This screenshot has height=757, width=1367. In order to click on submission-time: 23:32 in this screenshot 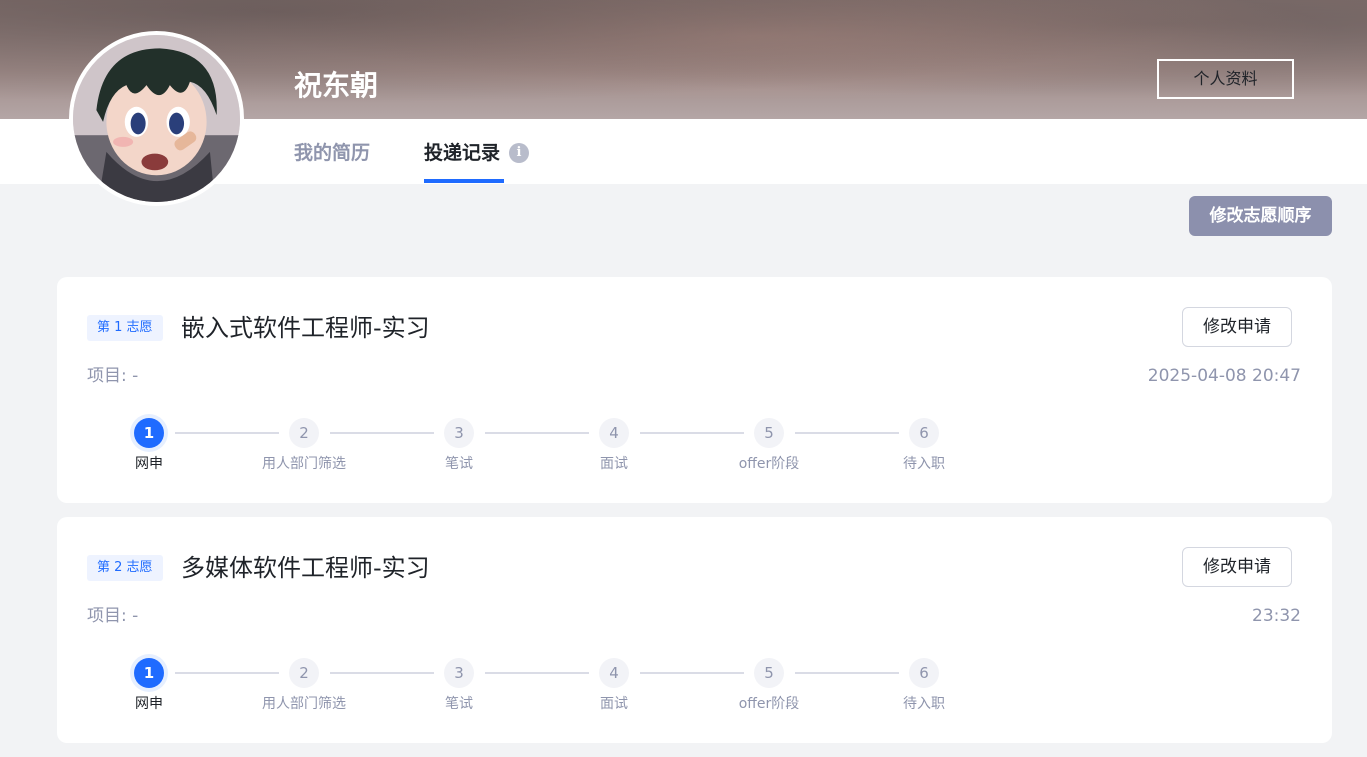, I will do `click(1276, 616)`.